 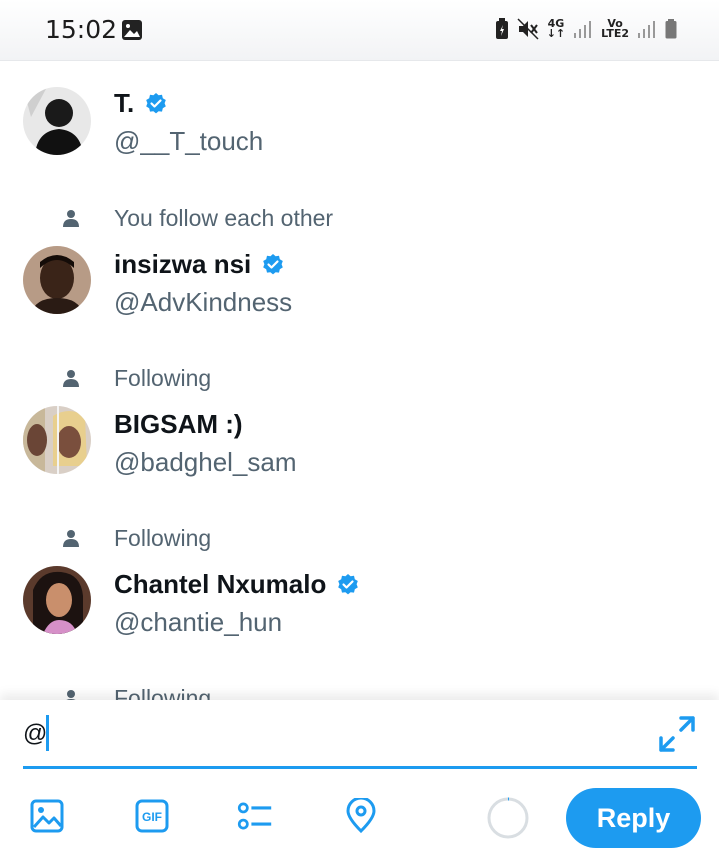 I want to click on social-context: You follow each other, so click(x=197, y=218).